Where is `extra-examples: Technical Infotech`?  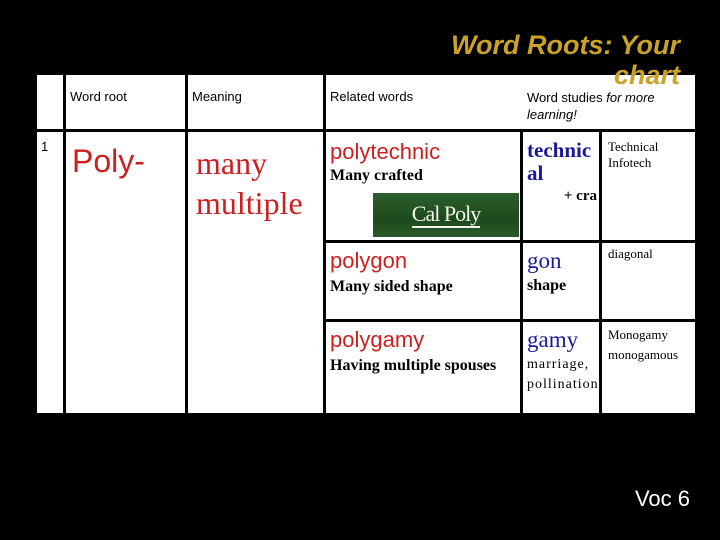
extra-examples: Technical Infotech is located at coordinates (633, 154).